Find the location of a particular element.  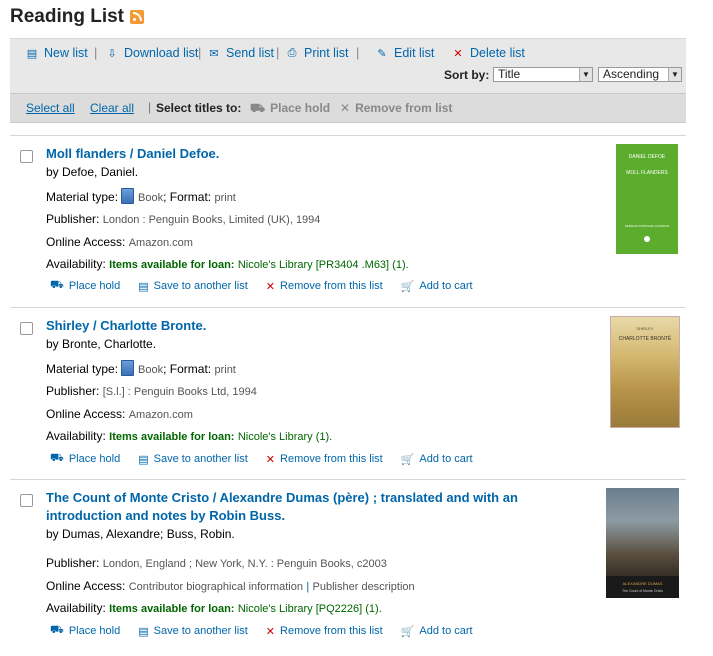

book-cover-image: SHIRLEY CHARLOTTE BRONTË is located at coordinates (645, 372).